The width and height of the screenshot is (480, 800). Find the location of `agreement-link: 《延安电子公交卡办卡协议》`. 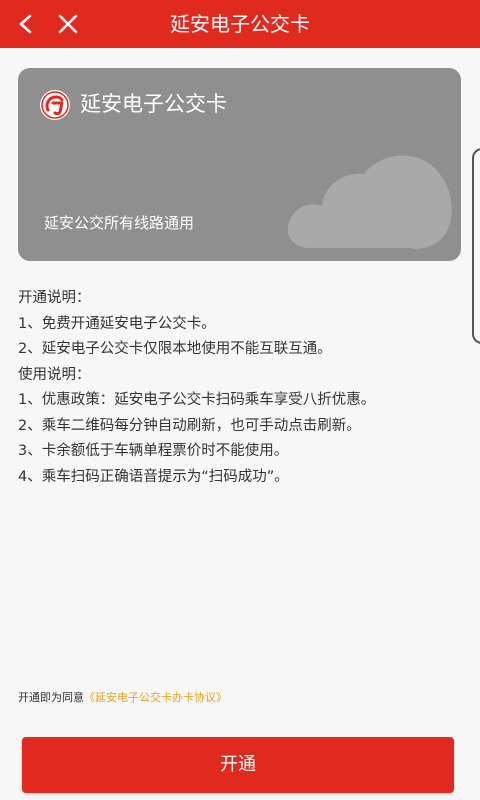

agreement-link: 《延安电子公交卡办卡协议》 is located at coordinates (155, 697).